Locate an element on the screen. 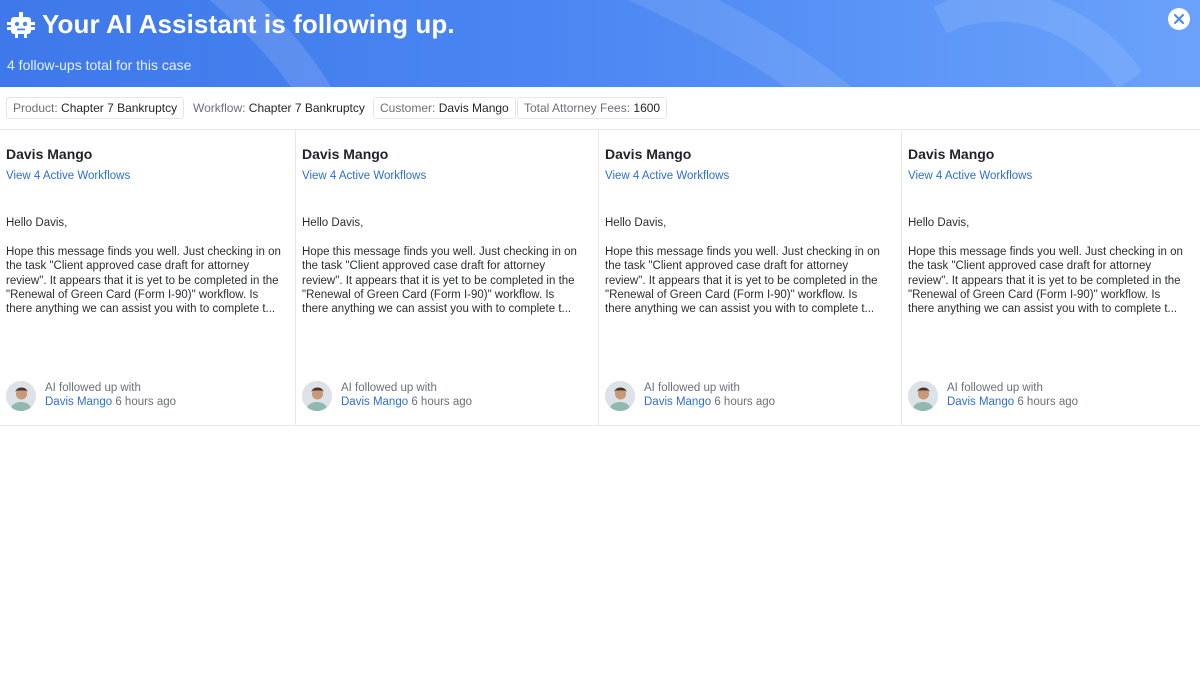 The width and height of the screenshot is (1200, 675). close-icon is located at coordinates (1179, 19).